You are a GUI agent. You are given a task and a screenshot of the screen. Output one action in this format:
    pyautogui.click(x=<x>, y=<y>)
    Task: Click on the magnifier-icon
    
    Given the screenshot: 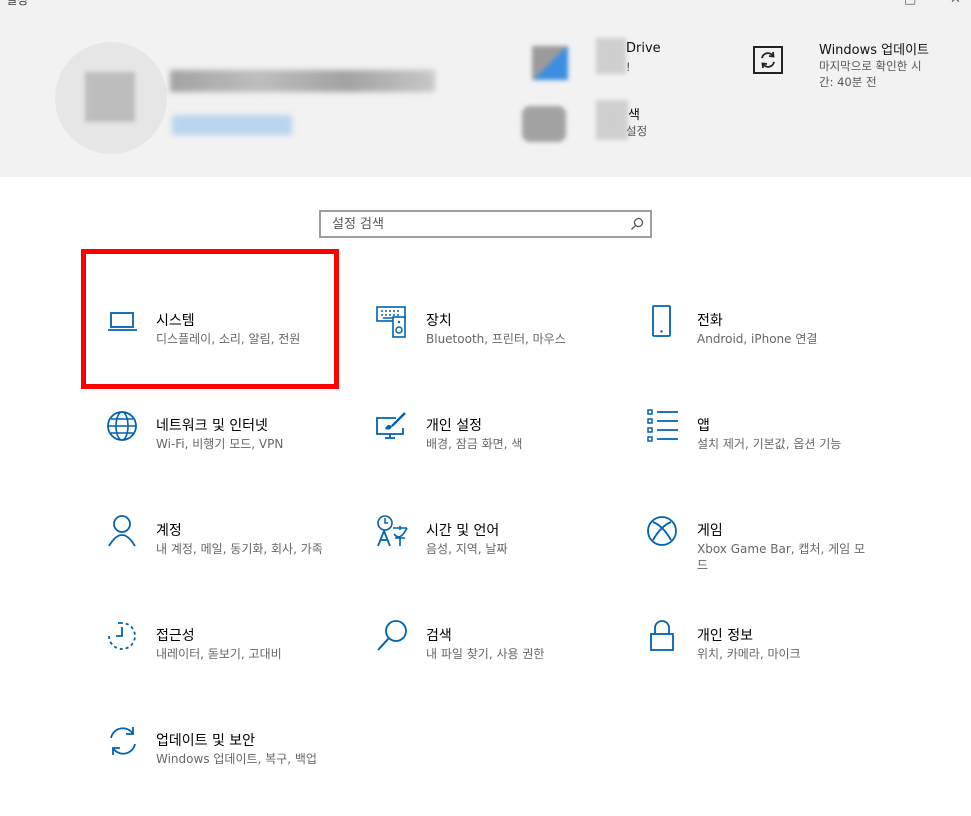 What is the action you would take?
    pyautogui.click(x=393, y=636)
    